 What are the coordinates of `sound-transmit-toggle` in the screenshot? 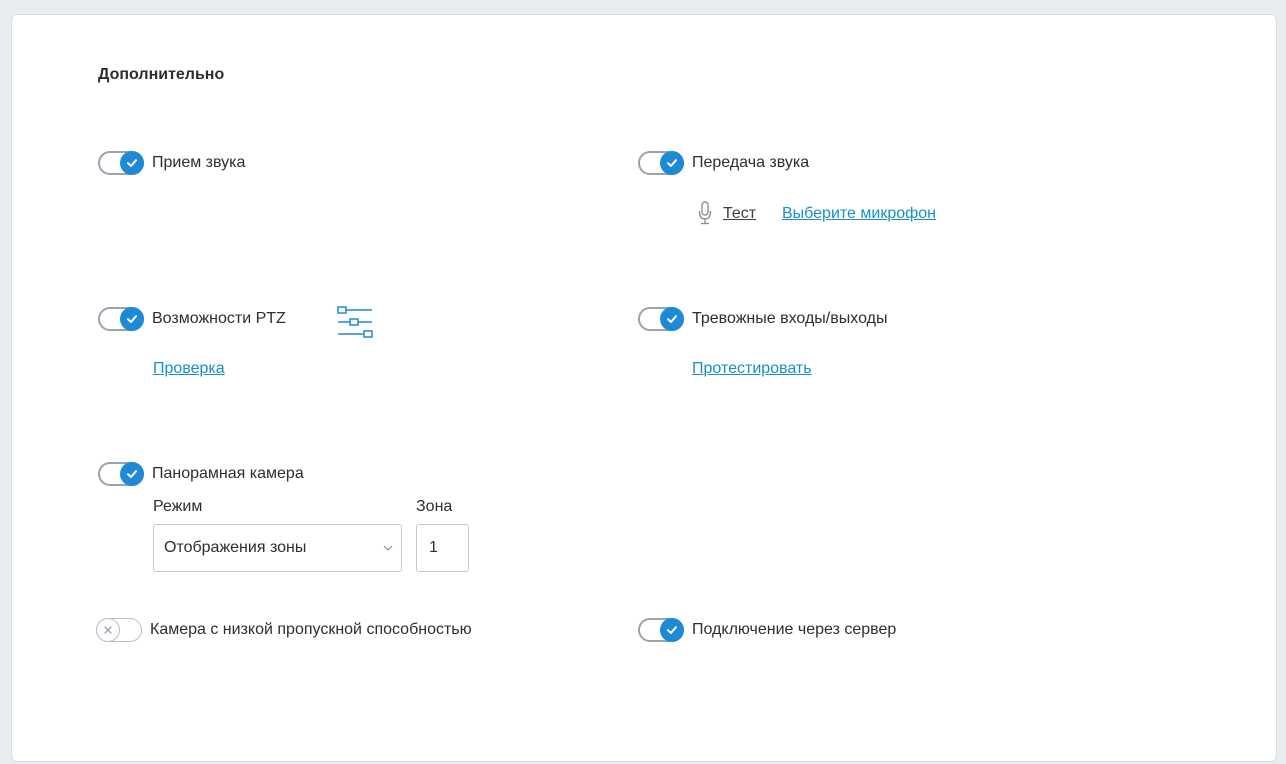 It's located at (661, 163).